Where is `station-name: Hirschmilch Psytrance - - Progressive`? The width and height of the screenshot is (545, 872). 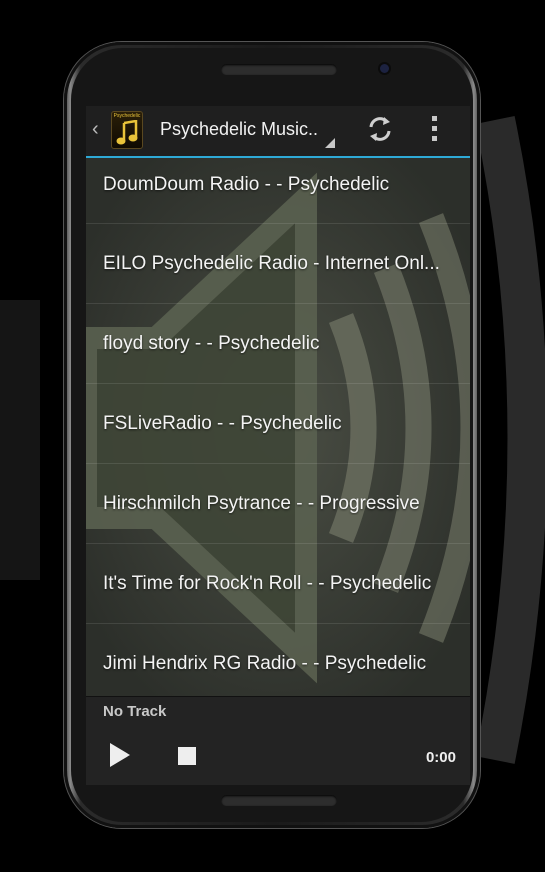 station-name: Hirschmilch Psytrance - - Progressive is located at coordinates (261, 503).